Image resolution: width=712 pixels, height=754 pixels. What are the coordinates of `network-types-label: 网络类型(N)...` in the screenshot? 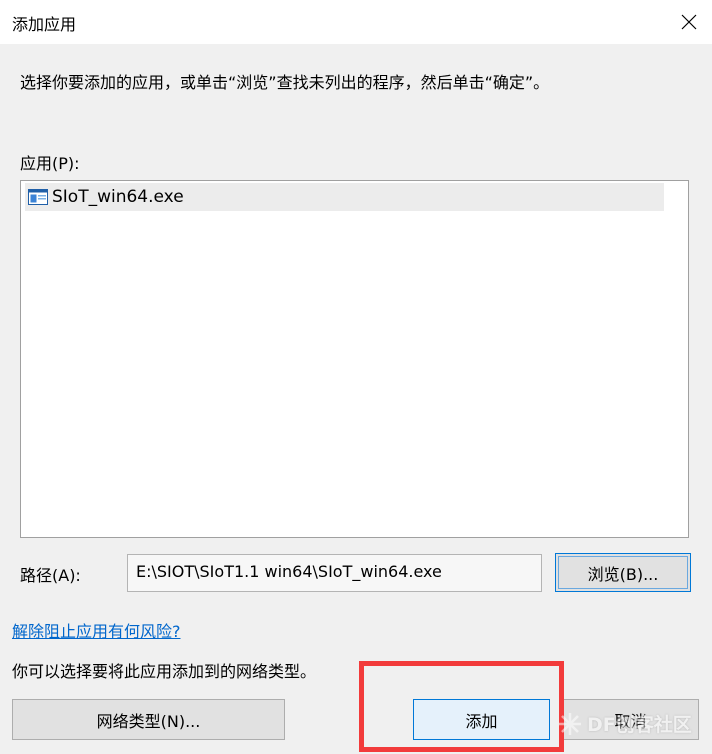 It's located at (148, 721).